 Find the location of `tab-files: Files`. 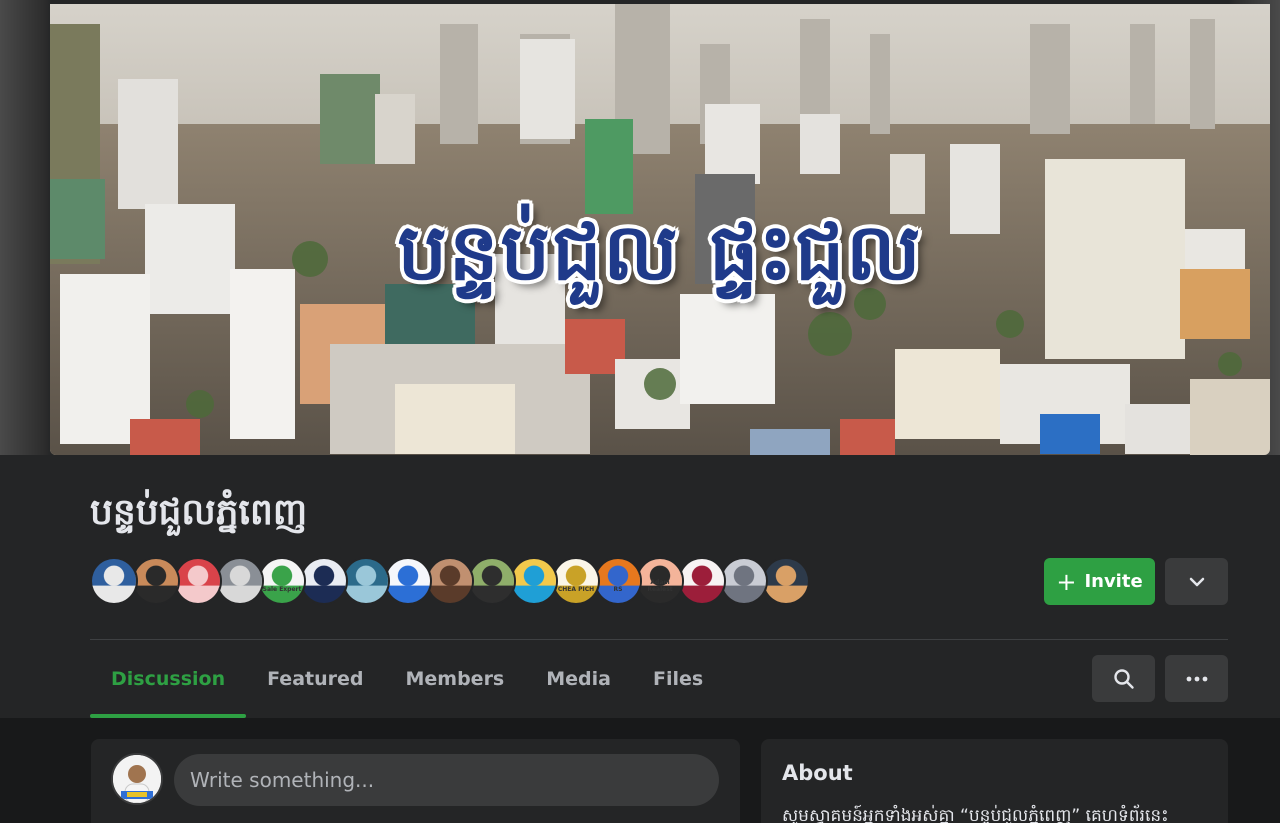

tab-files: Files is located at coordinates (678, 679).